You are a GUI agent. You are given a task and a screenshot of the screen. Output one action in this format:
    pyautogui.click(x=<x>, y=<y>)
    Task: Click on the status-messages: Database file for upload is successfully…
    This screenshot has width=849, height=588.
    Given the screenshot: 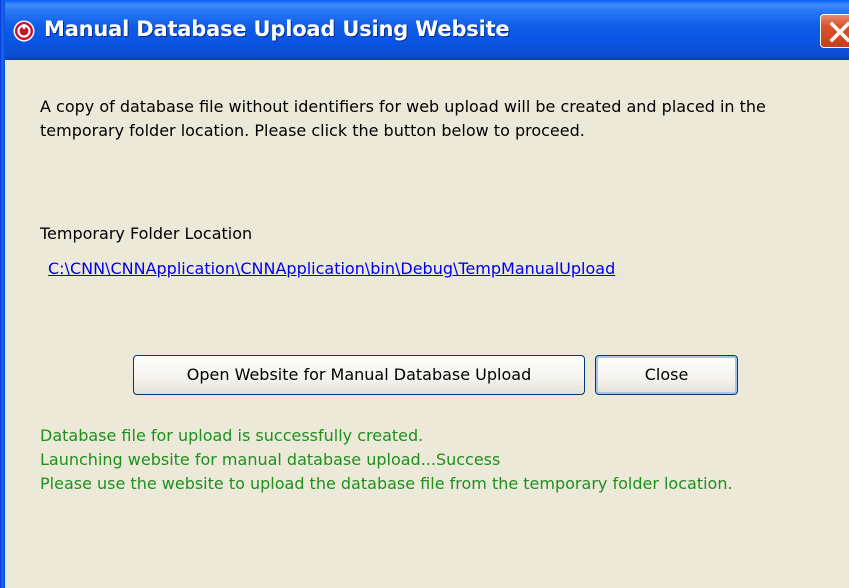 What is the action you would take?
    pyautogui.click(x=435, y=460)
    